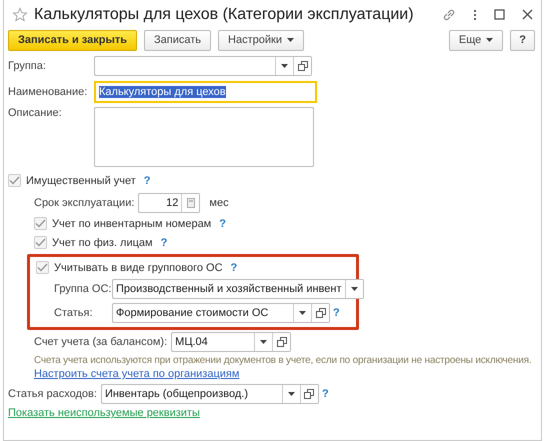  What do you see at coordinates (219, 203) in the screenshot?
I see `unit-label: мес` at bounding box center [219, 203].